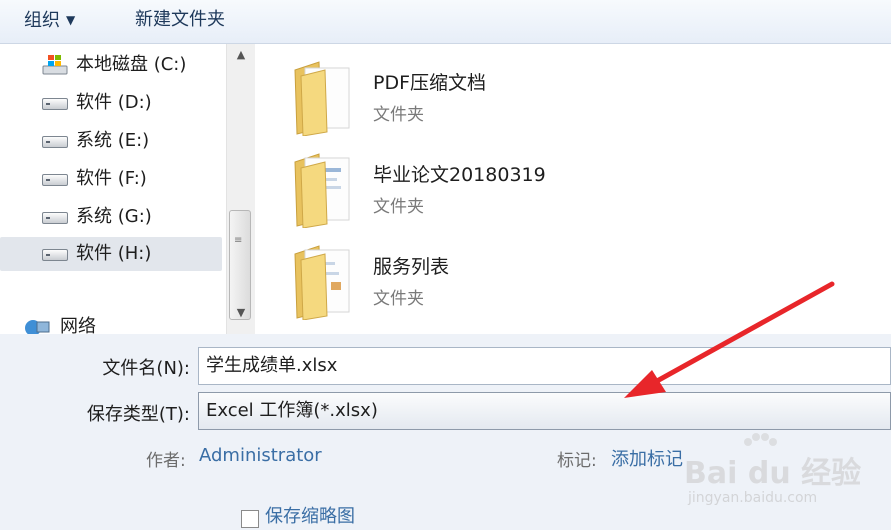 This screenshot has width=891, height=530. What do you see at coordinates (146, 368) in the screenshot?
I see `filename-label: 文件名(N):` at bounding box center [146, 368].